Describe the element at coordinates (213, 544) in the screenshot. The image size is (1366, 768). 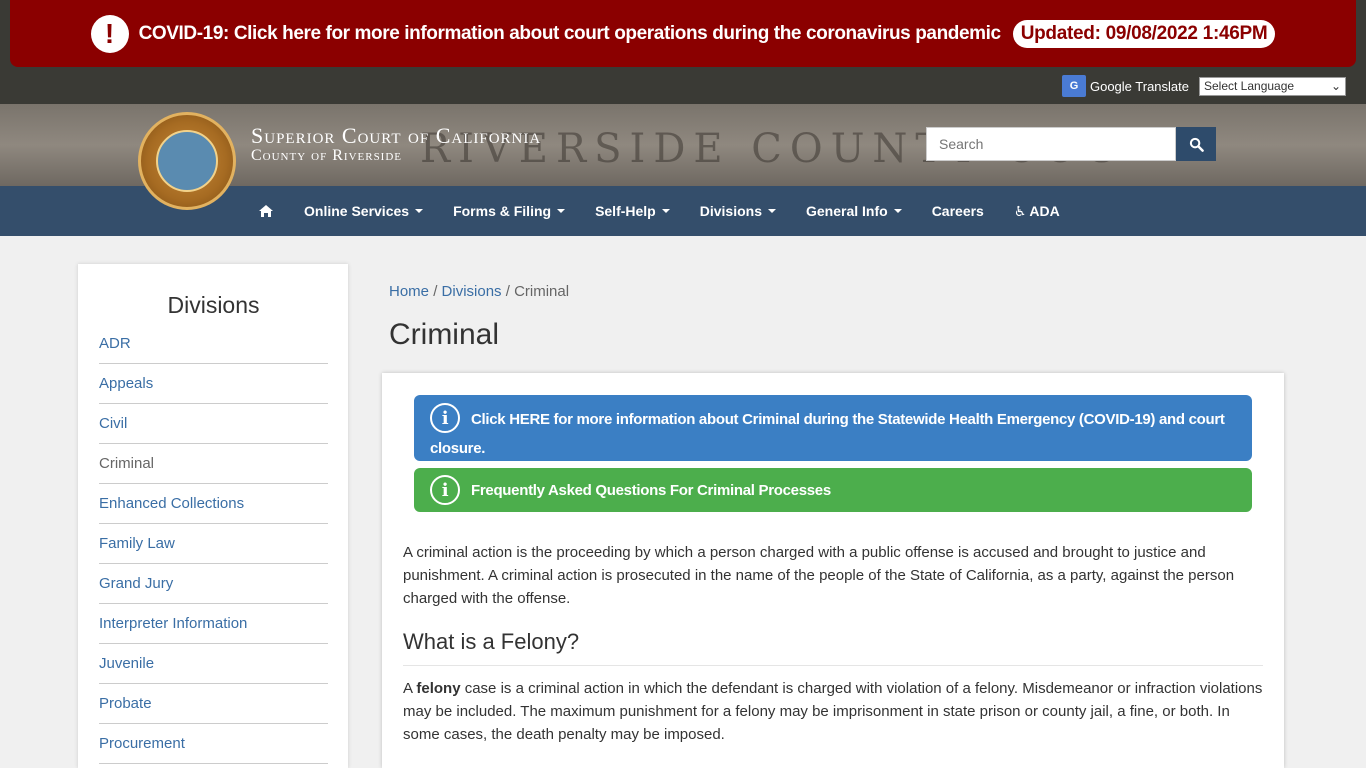
I see `sidebar-item-family-law: Family Law` at that location.